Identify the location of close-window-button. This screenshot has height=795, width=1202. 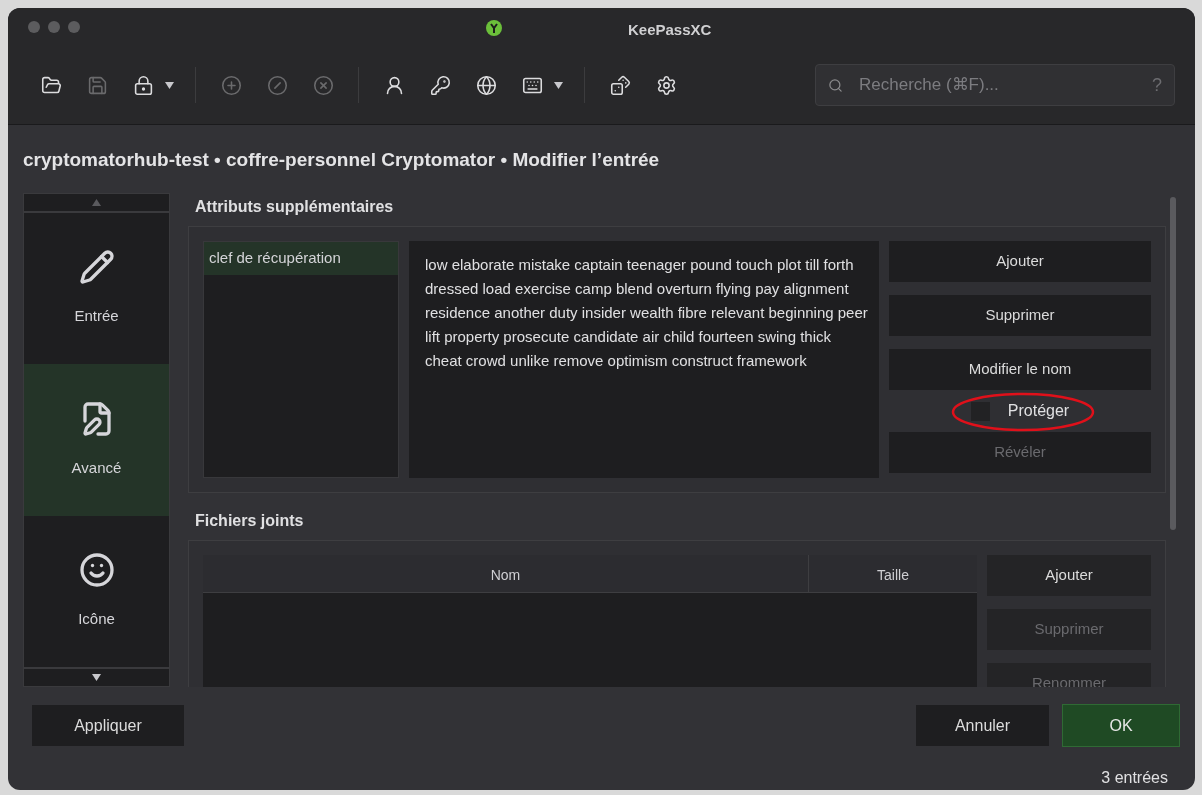
(34, 27).